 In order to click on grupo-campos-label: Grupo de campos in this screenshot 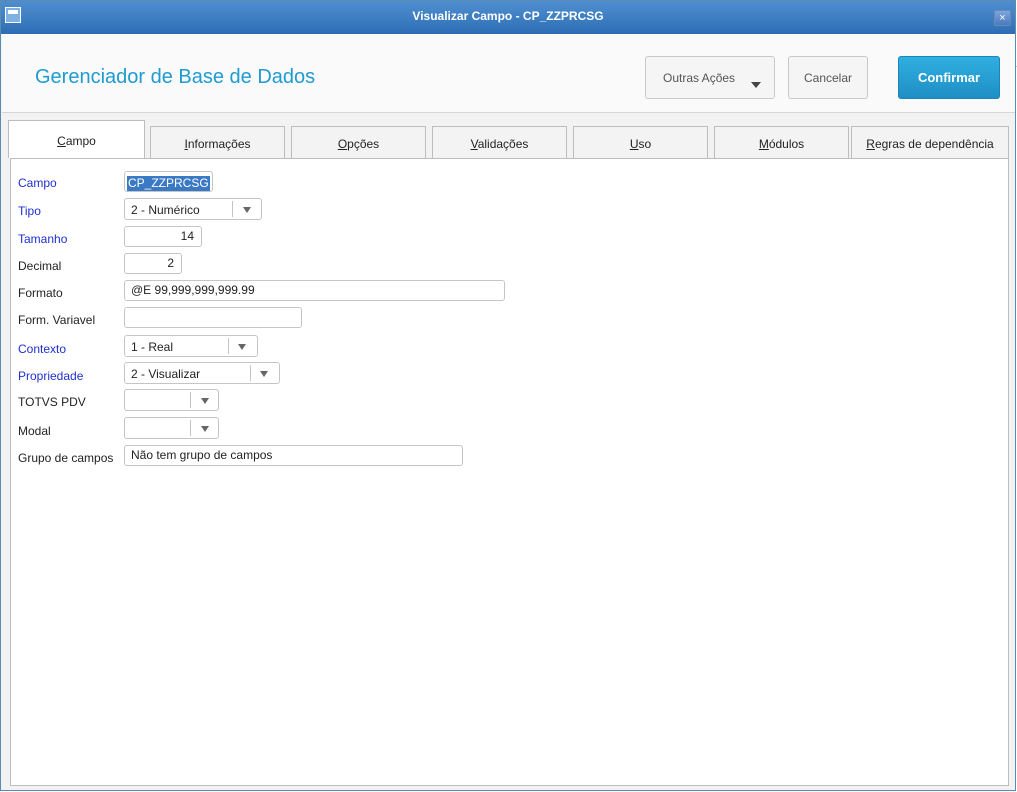, I will do `click(66, 458)`.